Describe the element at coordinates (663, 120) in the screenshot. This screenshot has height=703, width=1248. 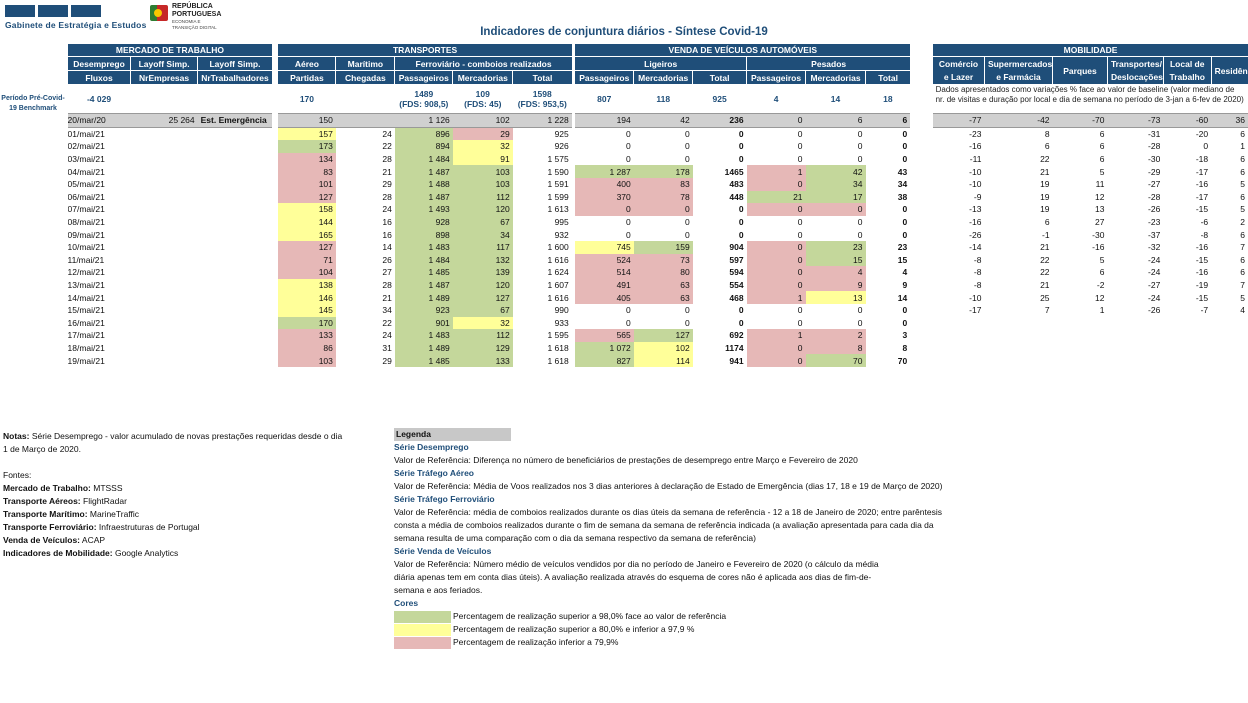
I see `row-lig-merc: 42` at that location.